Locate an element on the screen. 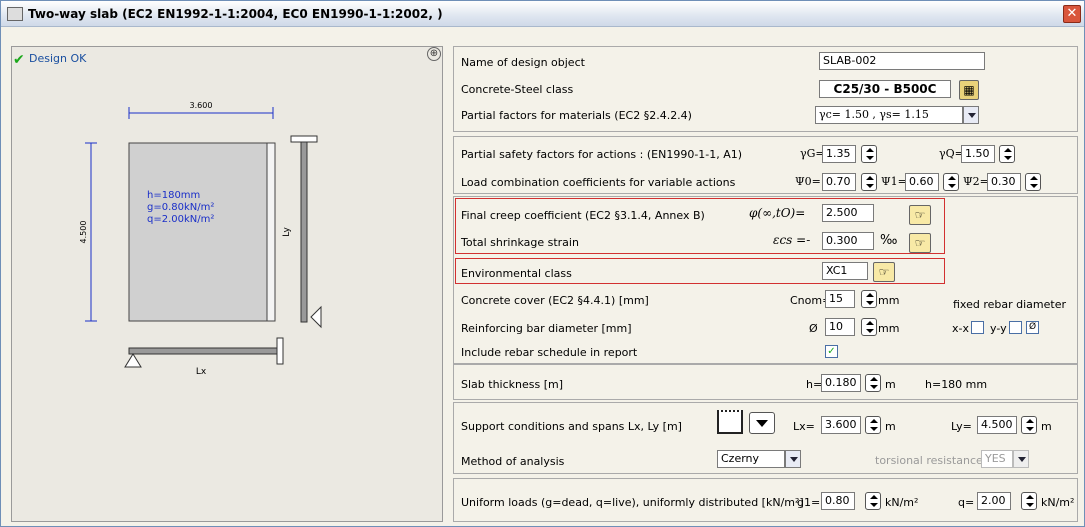 This screenshot has height=527, width=1085. method-label: Method of analysis is located at coordinates (513, 461).